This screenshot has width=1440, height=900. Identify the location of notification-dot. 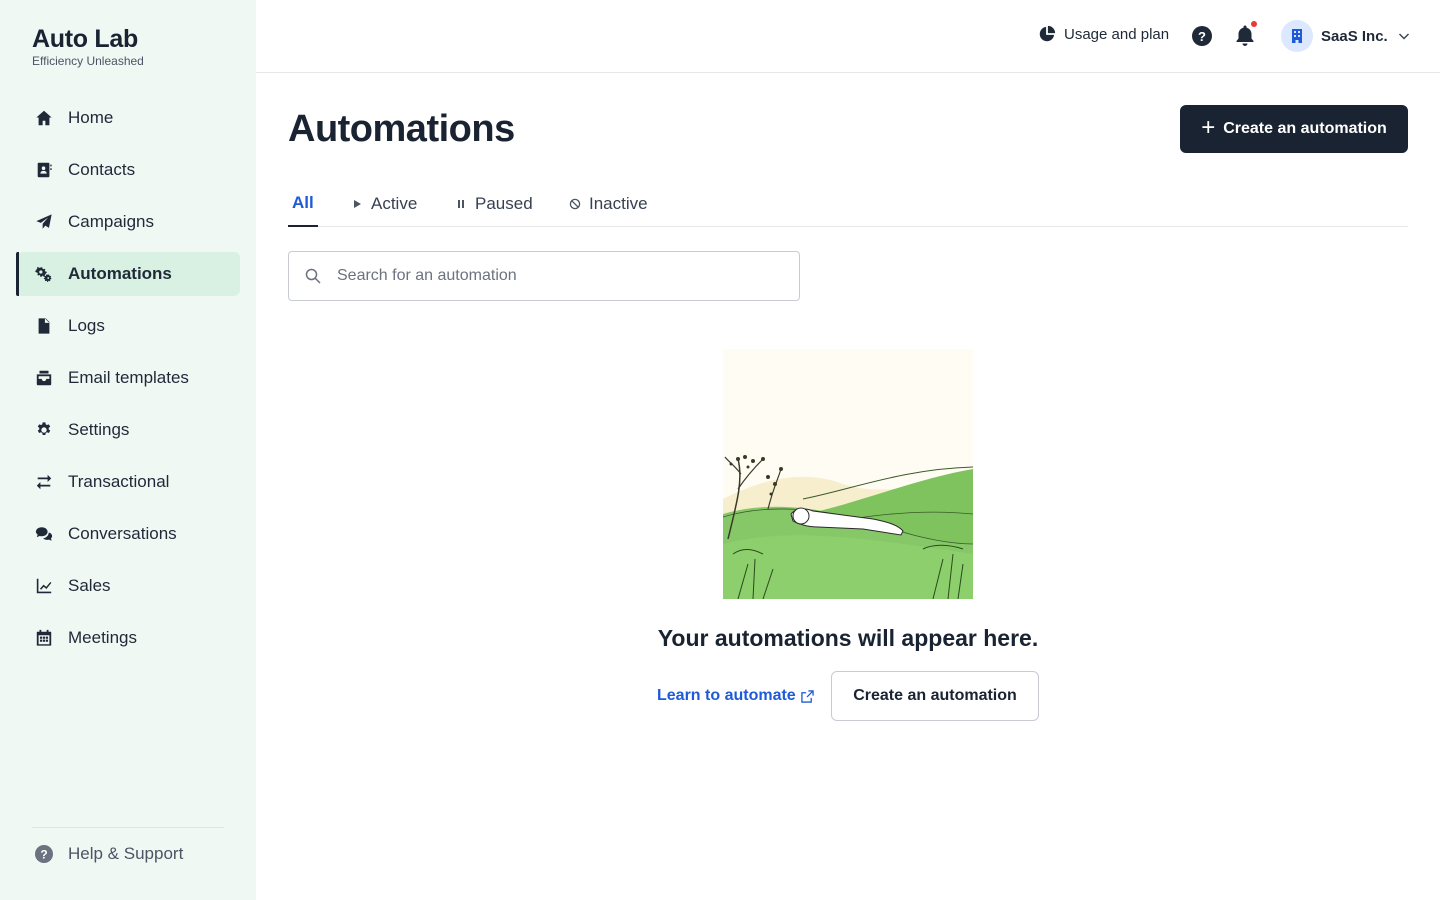
(1254, 24).